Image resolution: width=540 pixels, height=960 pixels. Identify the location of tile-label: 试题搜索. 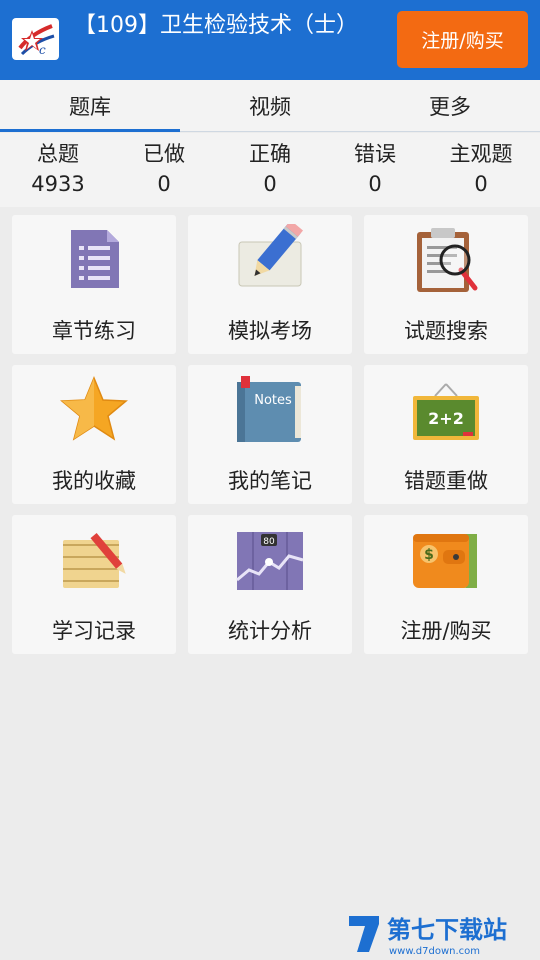
(446, 331).